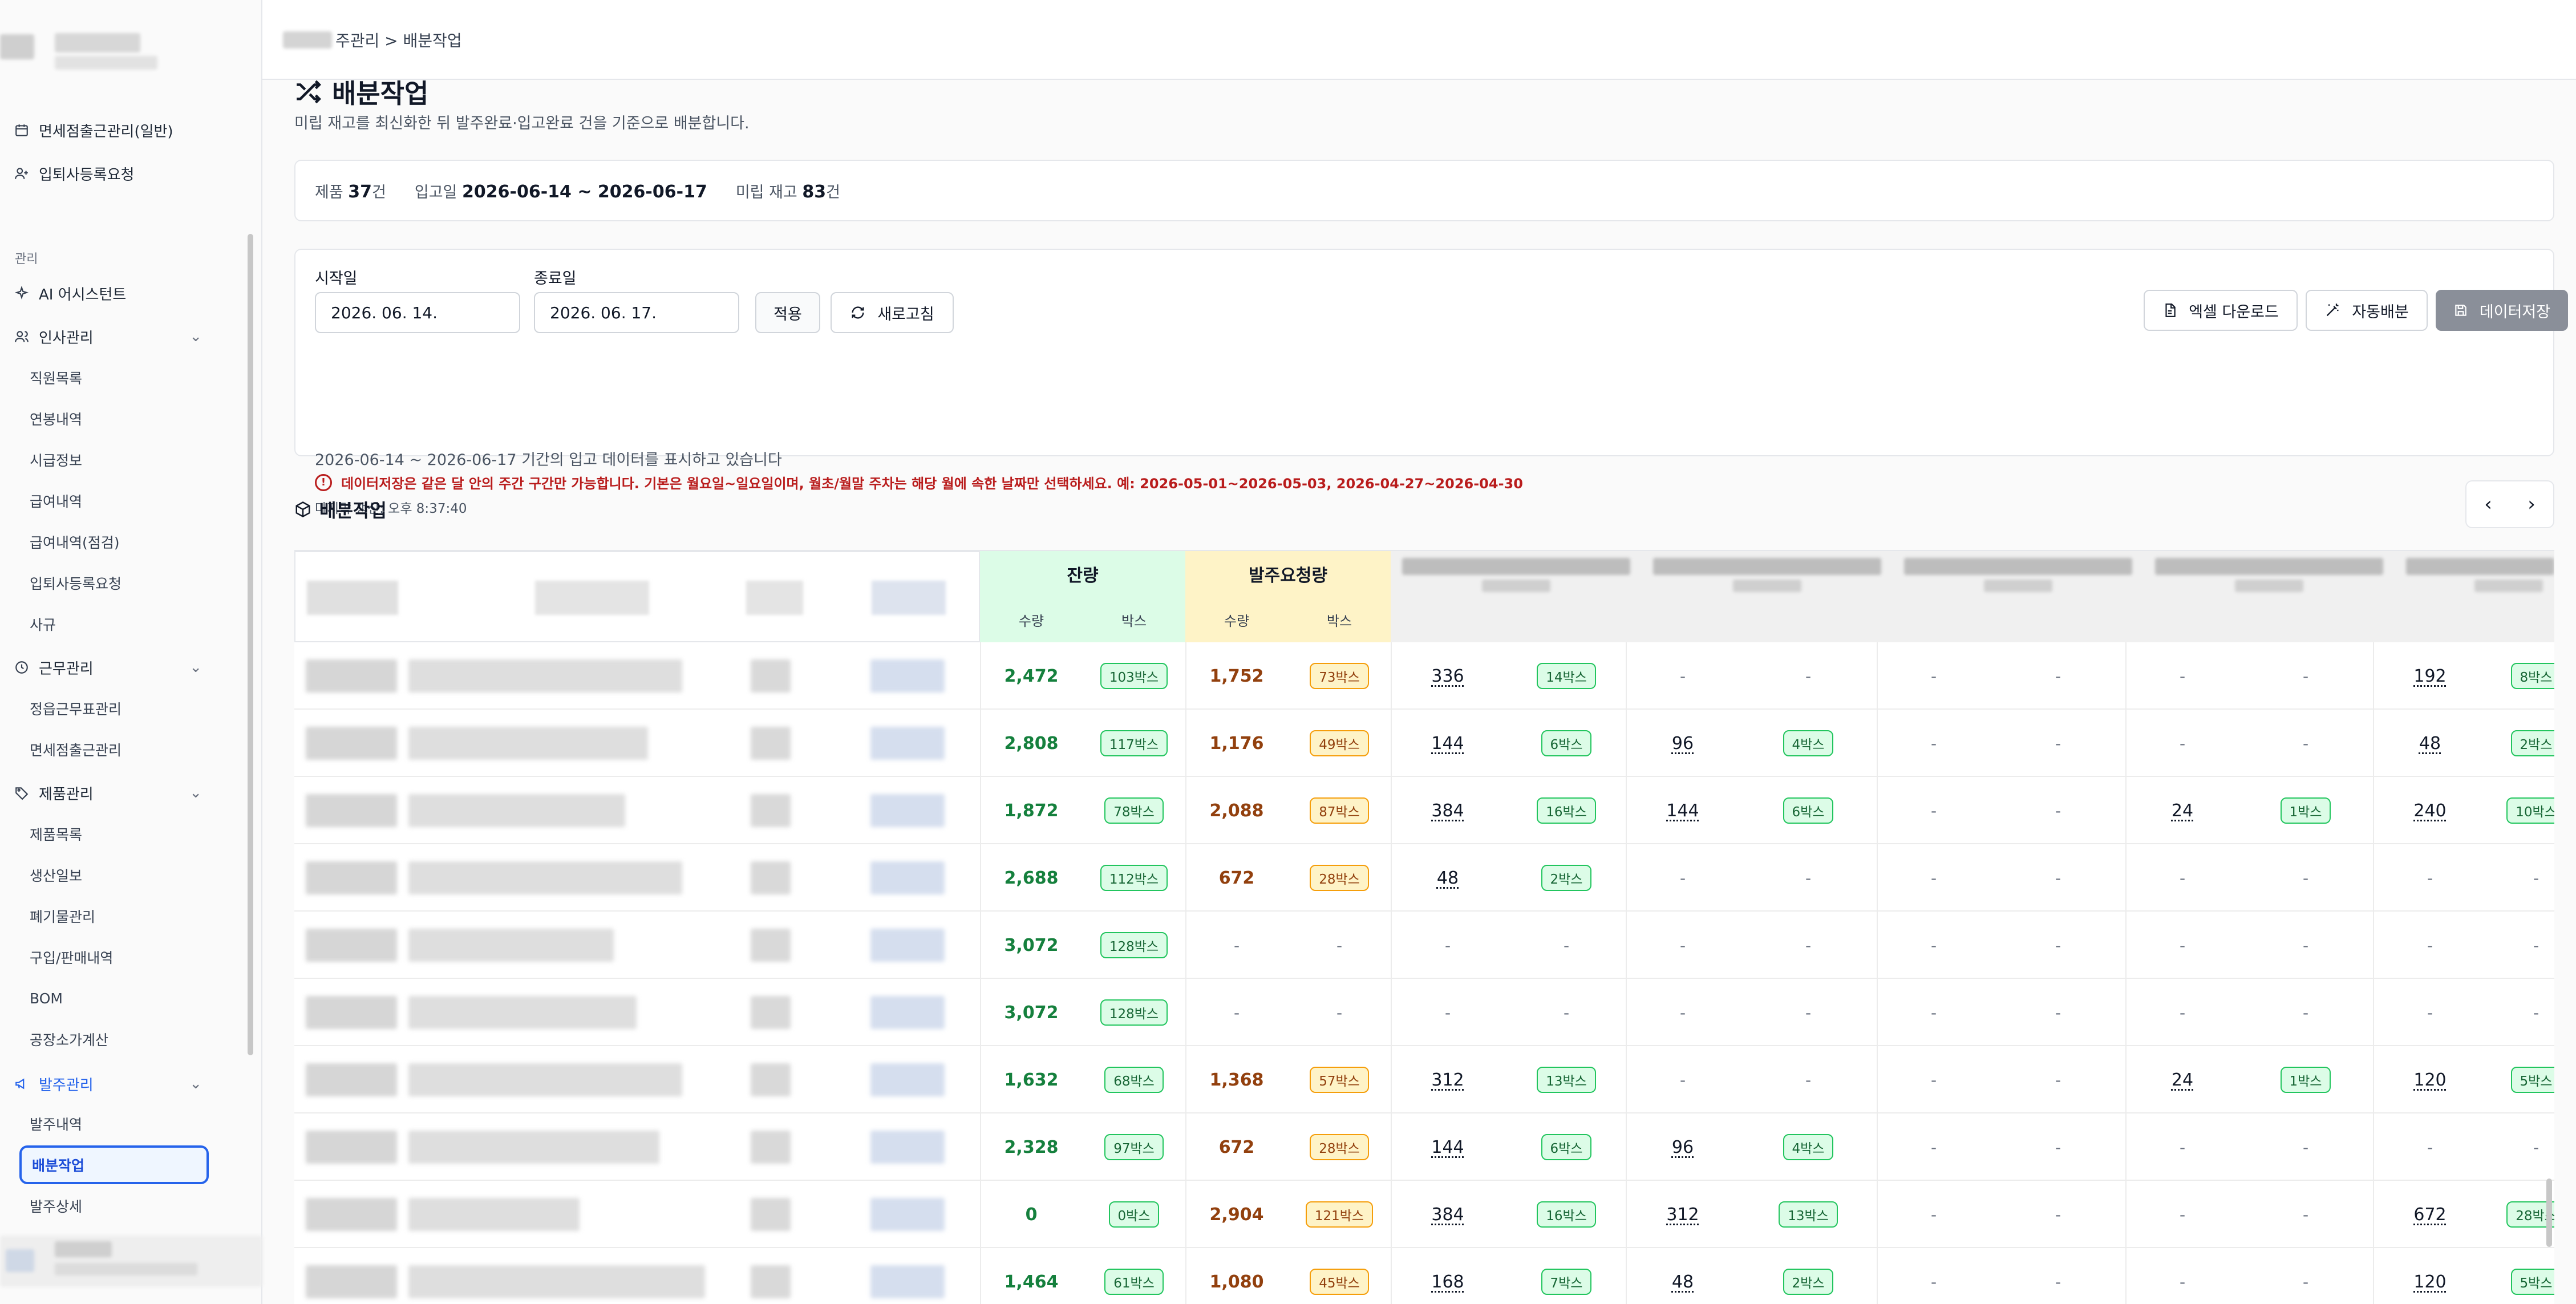 The width and height of the screenshot is (2576, 1304). I want to click on sidebar-item-duty-free-attendance-general: 면세점출근관리(일반), so click(129, 130).